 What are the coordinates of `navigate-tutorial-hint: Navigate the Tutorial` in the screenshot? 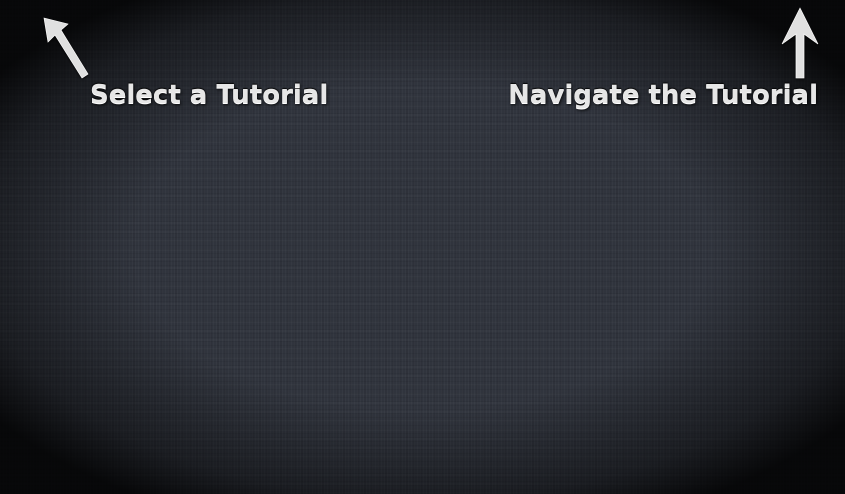 It's located at (663, 95).